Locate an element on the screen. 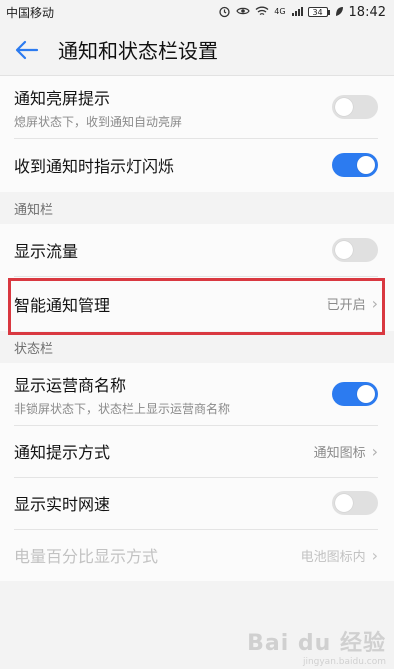 This screenshot has height=669, width=394. wake-screen-toggle is located at coordinates (355, 107).